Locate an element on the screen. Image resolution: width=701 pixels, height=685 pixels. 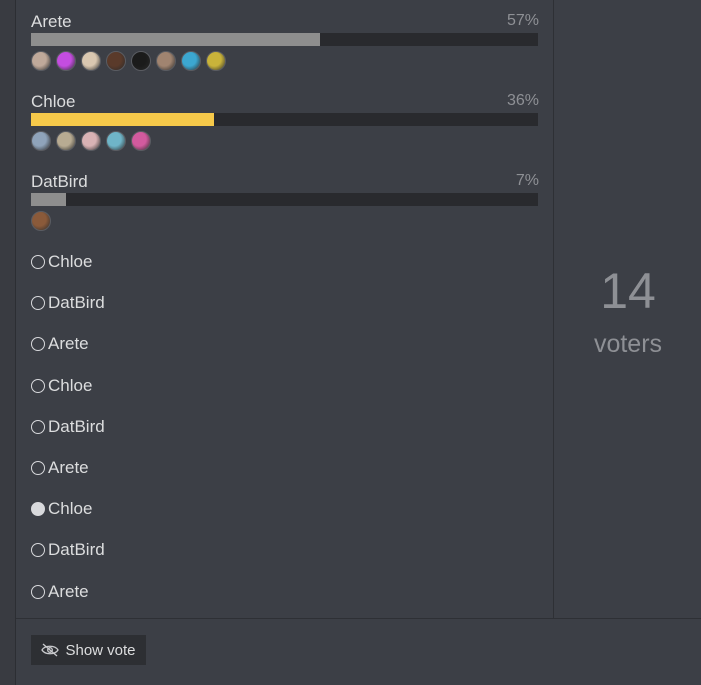
result-0: Arete 57% is located at coordinates (285, 42).